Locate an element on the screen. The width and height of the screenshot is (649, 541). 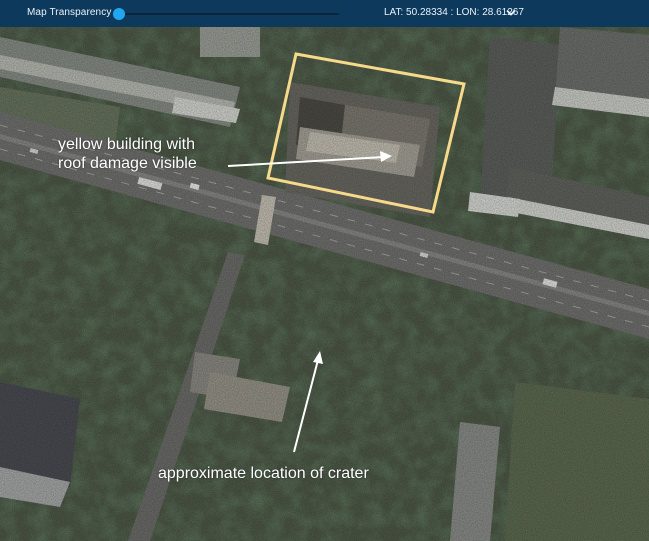
map-transparency-slider is located at coordinates (226, 14).